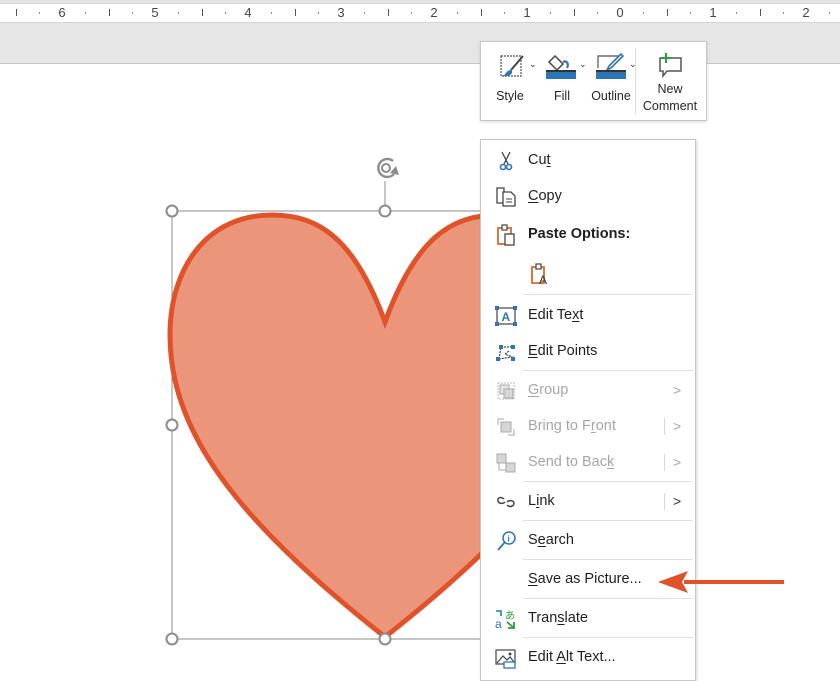  Describe the element at coordinates (558, 618) in the screenshot. I see `menu-item-label: Translate` at that location.